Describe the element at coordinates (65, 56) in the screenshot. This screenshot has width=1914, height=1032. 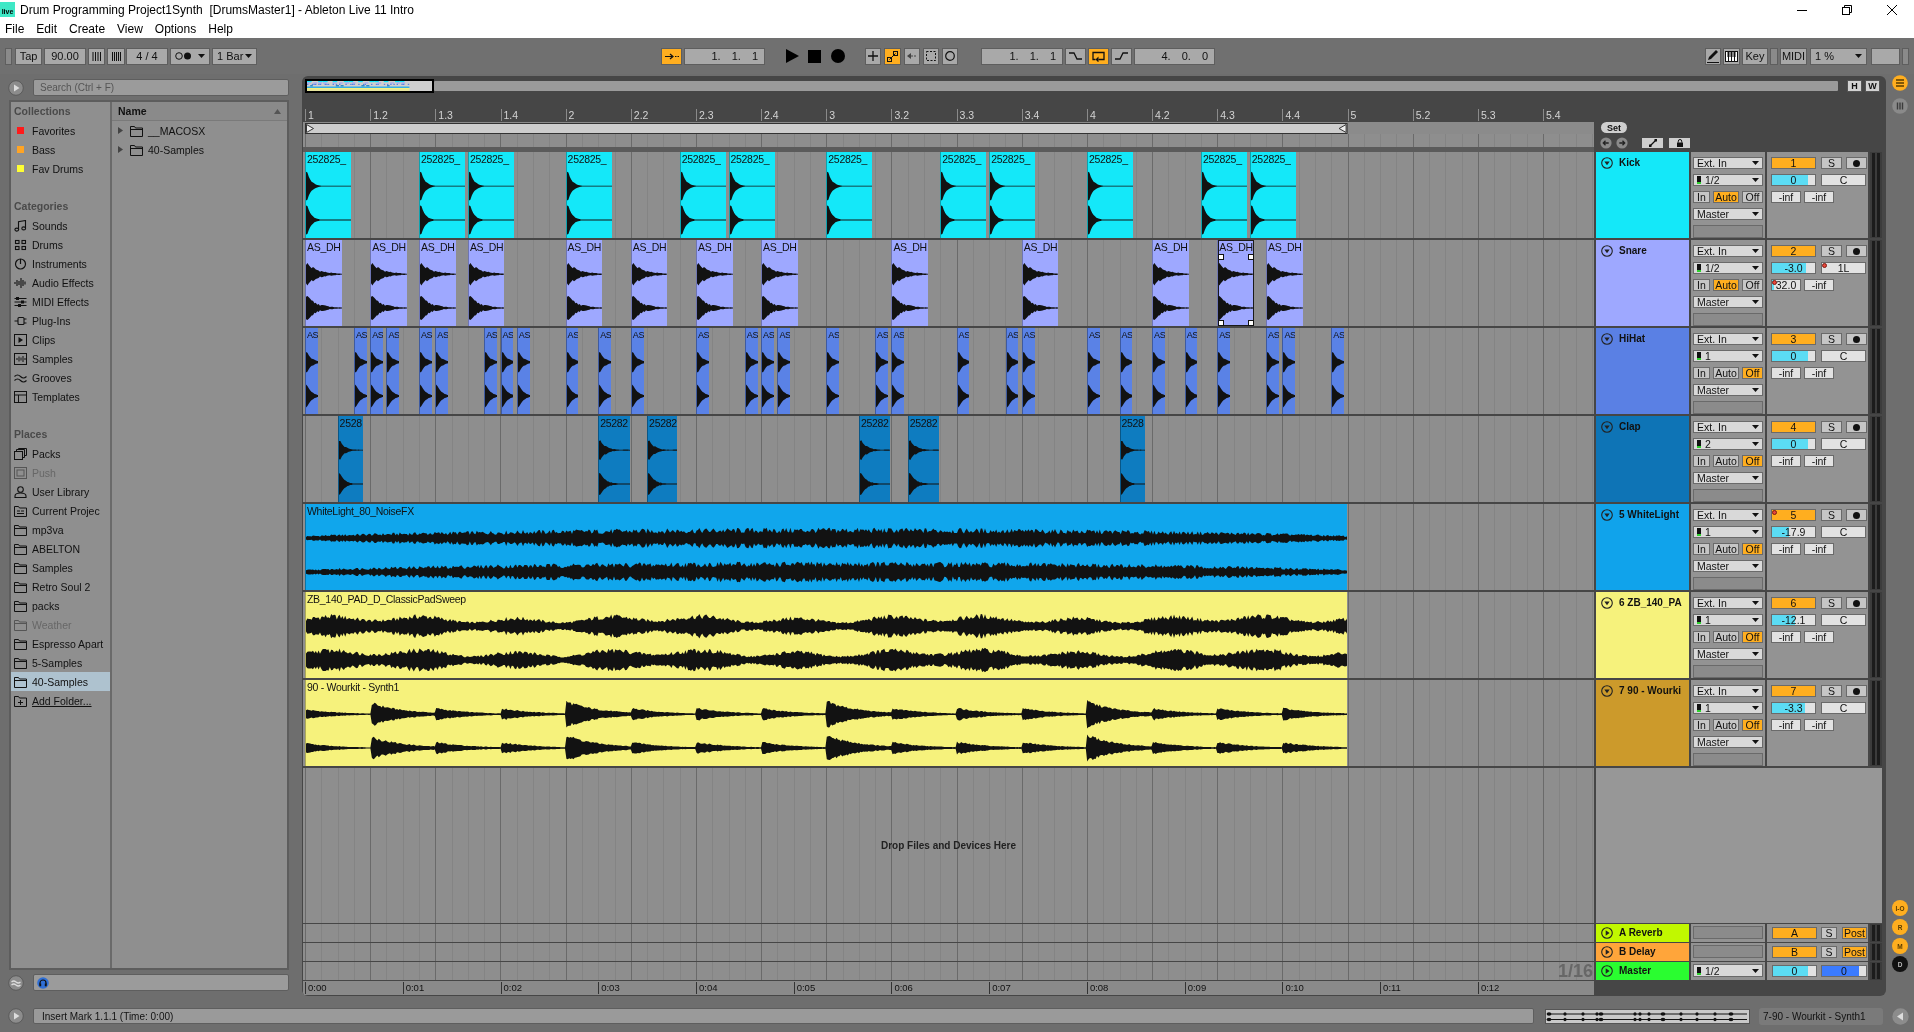
I see `tempo-field: 90.00` at that location.